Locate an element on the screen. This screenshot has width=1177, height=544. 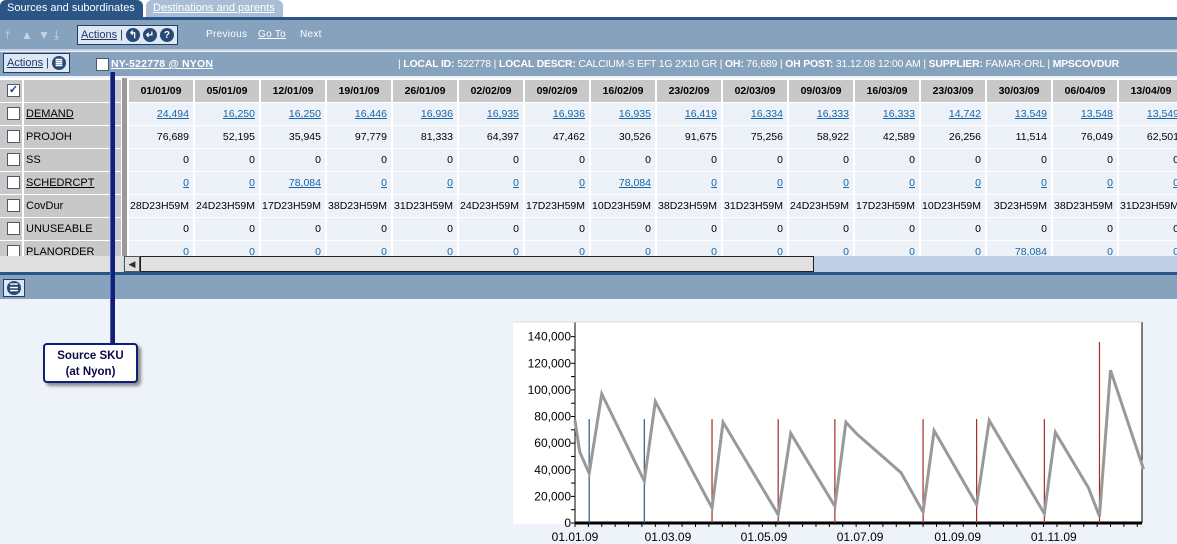
x-tick-label: 01.01.09 is located at coordinates (575, 537).